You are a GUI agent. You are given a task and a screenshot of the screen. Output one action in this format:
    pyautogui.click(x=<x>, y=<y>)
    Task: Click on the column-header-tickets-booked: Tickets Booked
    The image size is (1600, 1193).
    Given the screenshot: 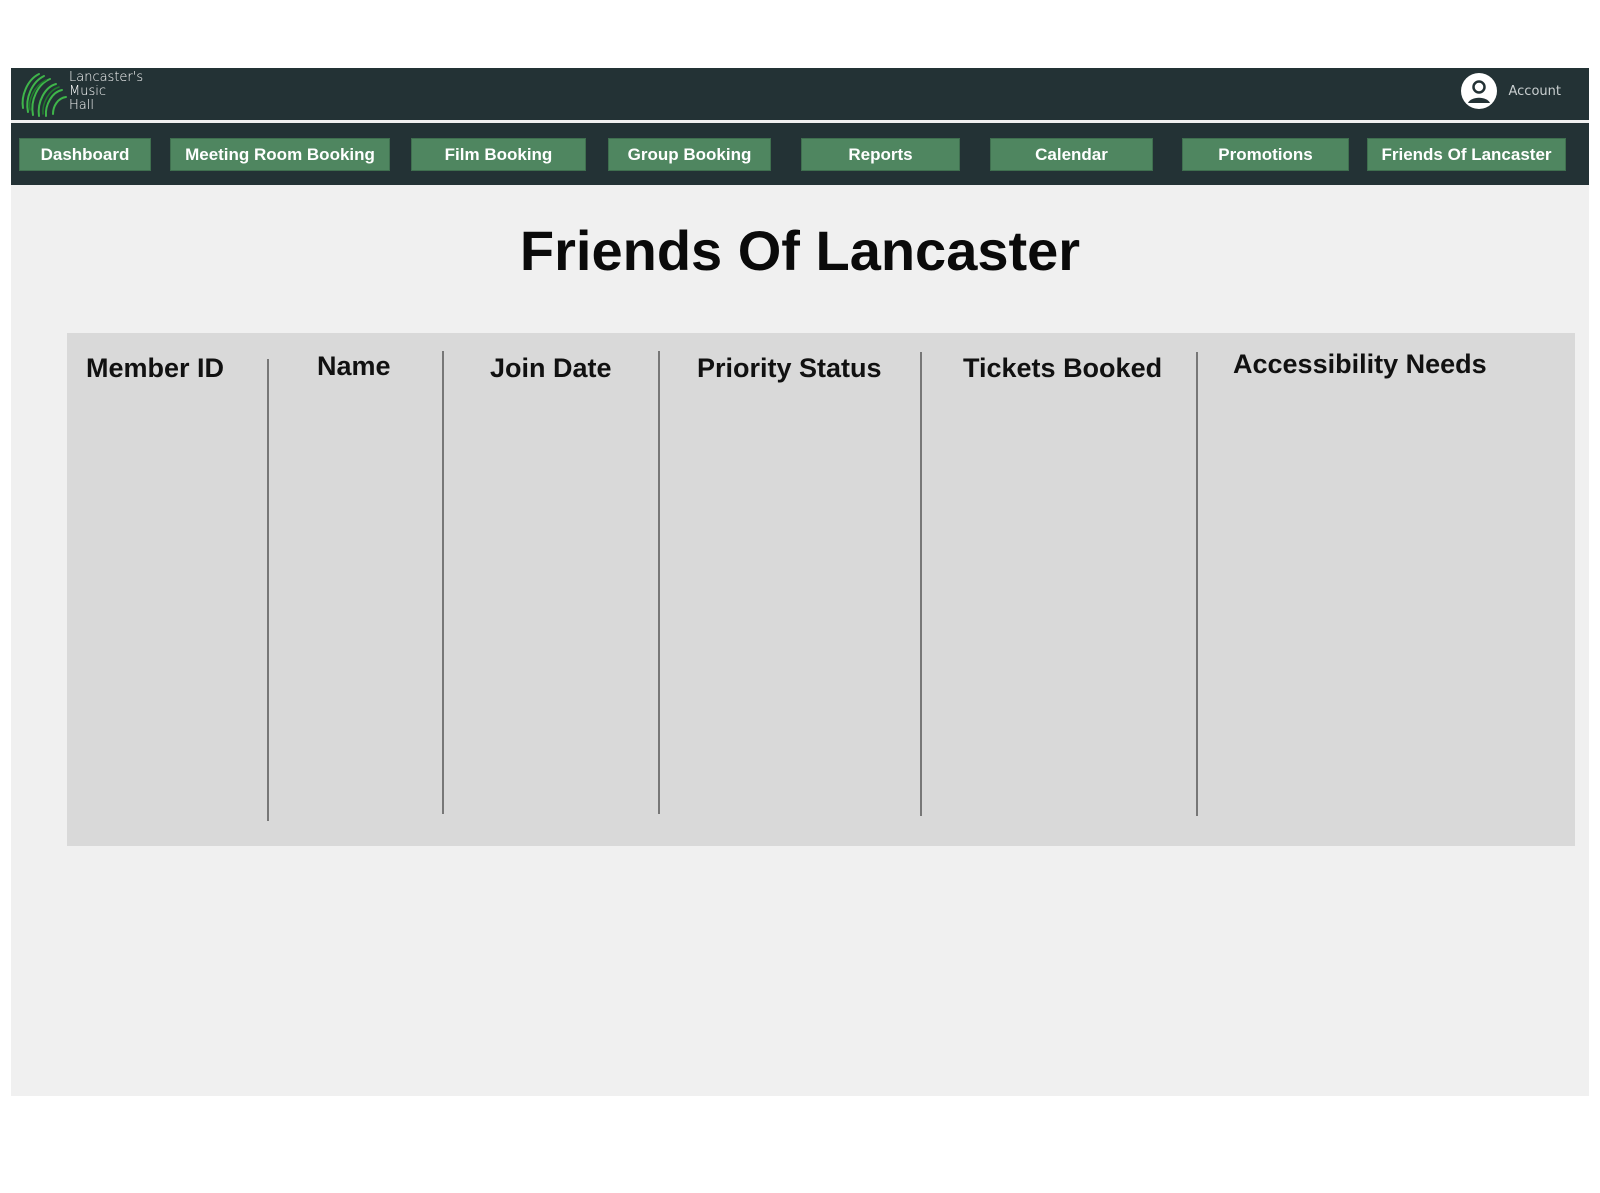 What is the action you would take?
    pyautogui.click(x=1063, y=368)
    